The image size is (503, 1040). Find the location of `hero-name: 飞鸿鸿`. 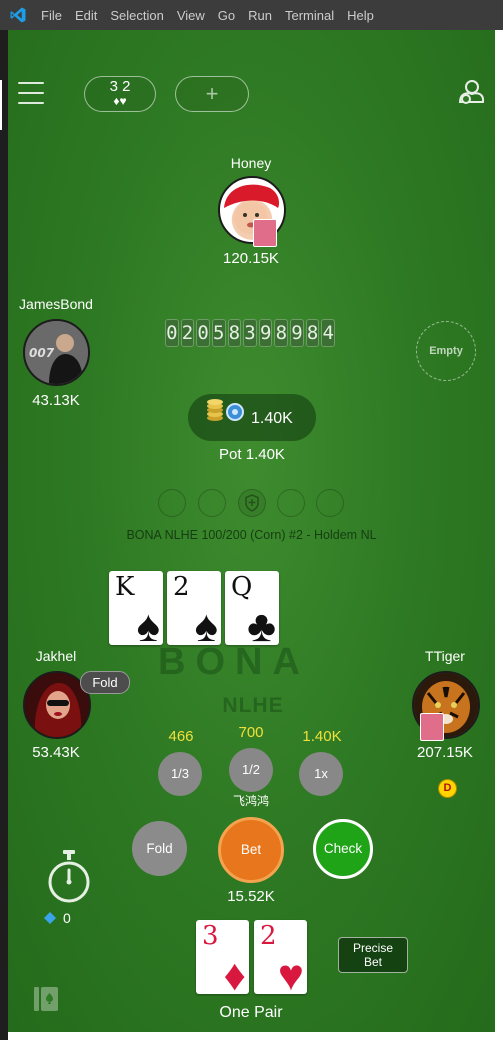

hero-name: 飞鸿鸿 is located at coordinates (250, 801).